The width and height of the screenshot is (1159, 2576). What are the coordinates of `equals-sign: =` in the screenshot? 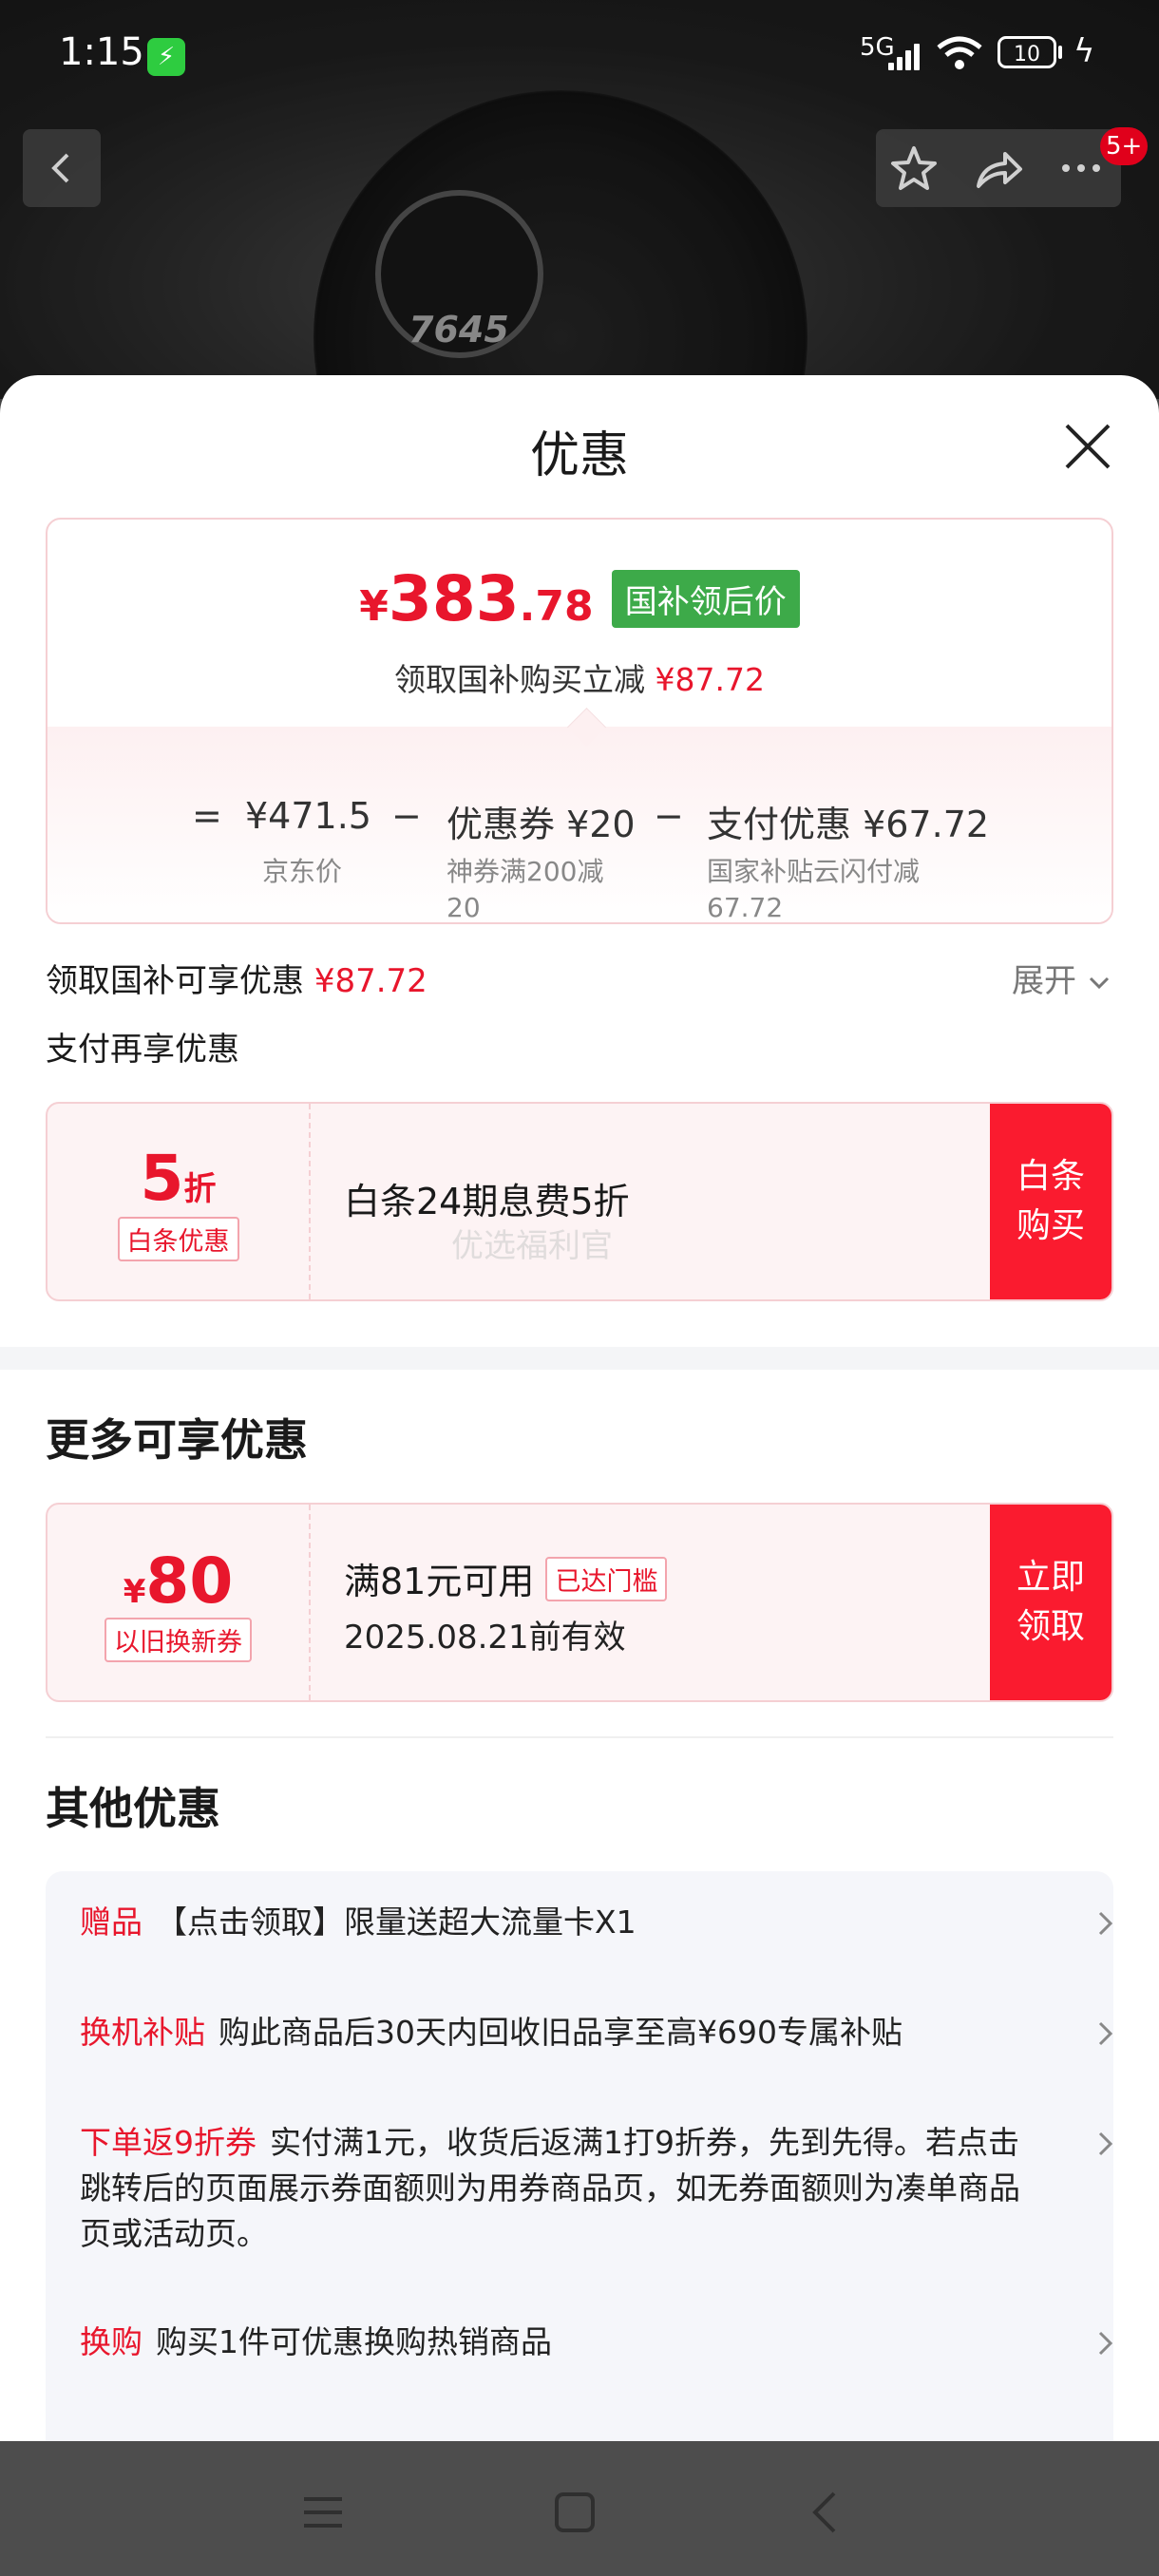 It's located at (207, 816).